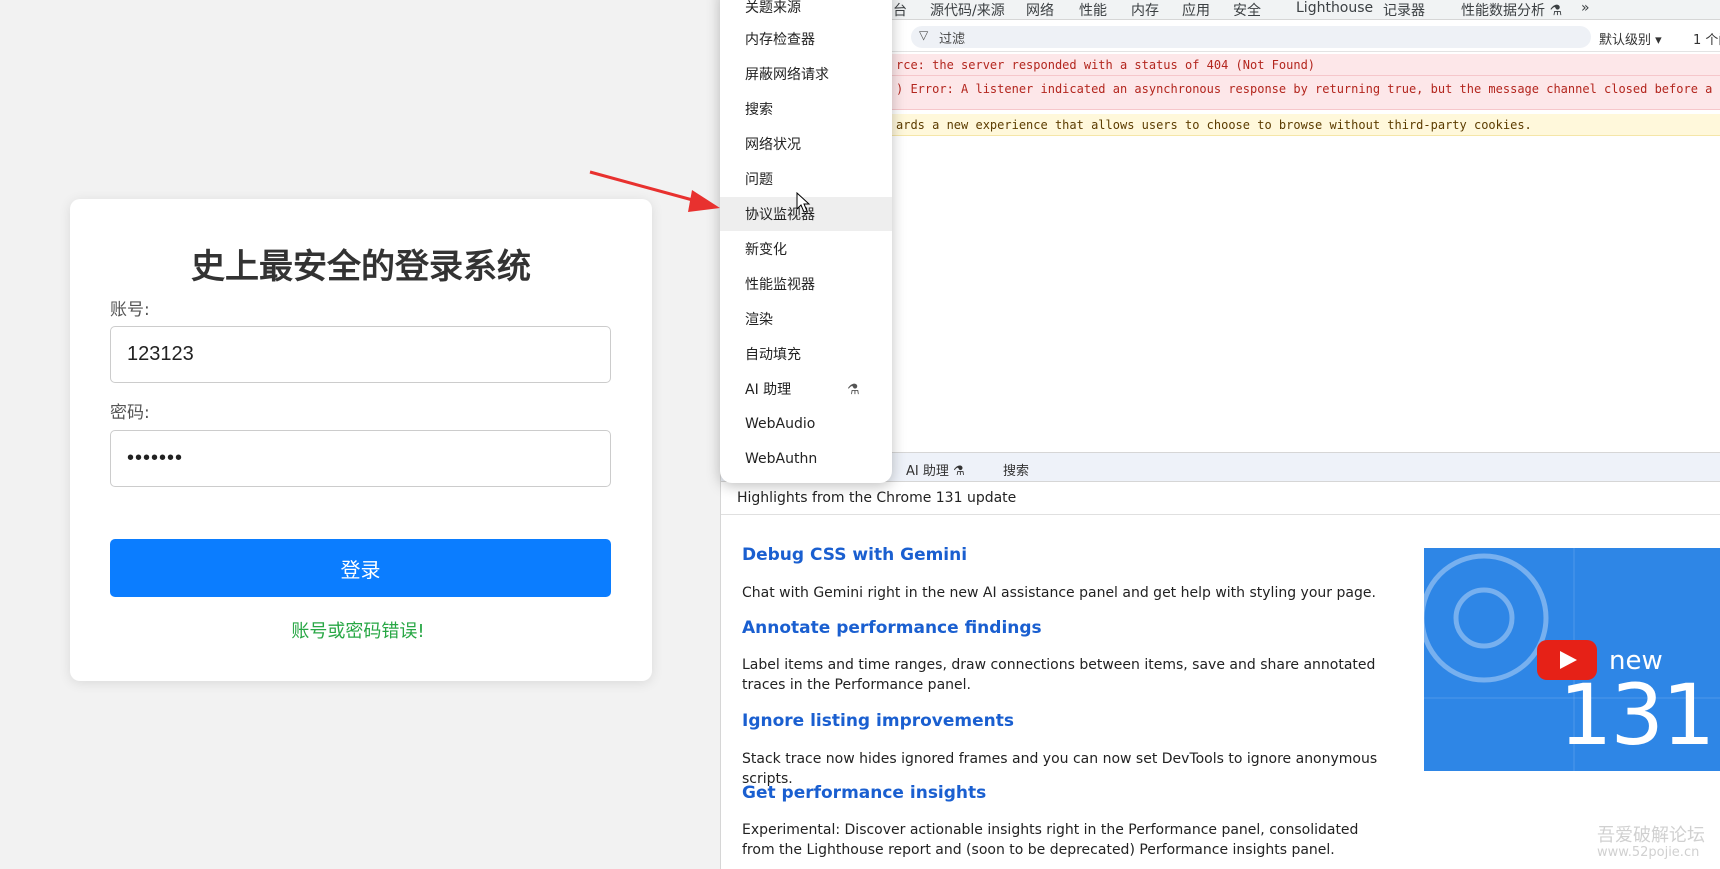  I want to click on drawer-tab-search: 搜索, so click(1016, 469).